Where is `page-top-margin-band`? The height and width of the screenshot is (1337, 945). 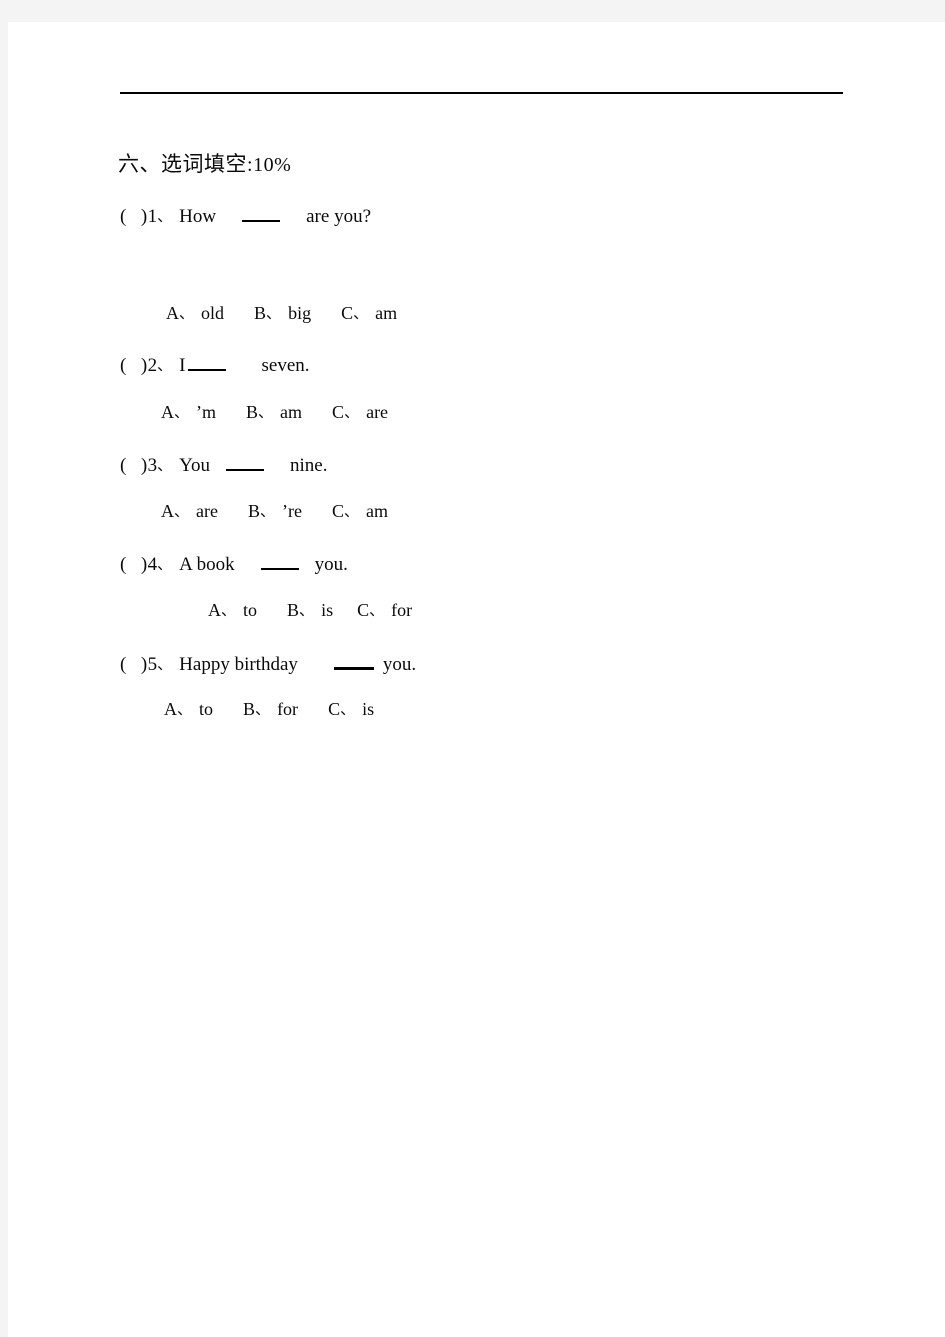 page-top-margin-band is located at coordinates (472, 11).